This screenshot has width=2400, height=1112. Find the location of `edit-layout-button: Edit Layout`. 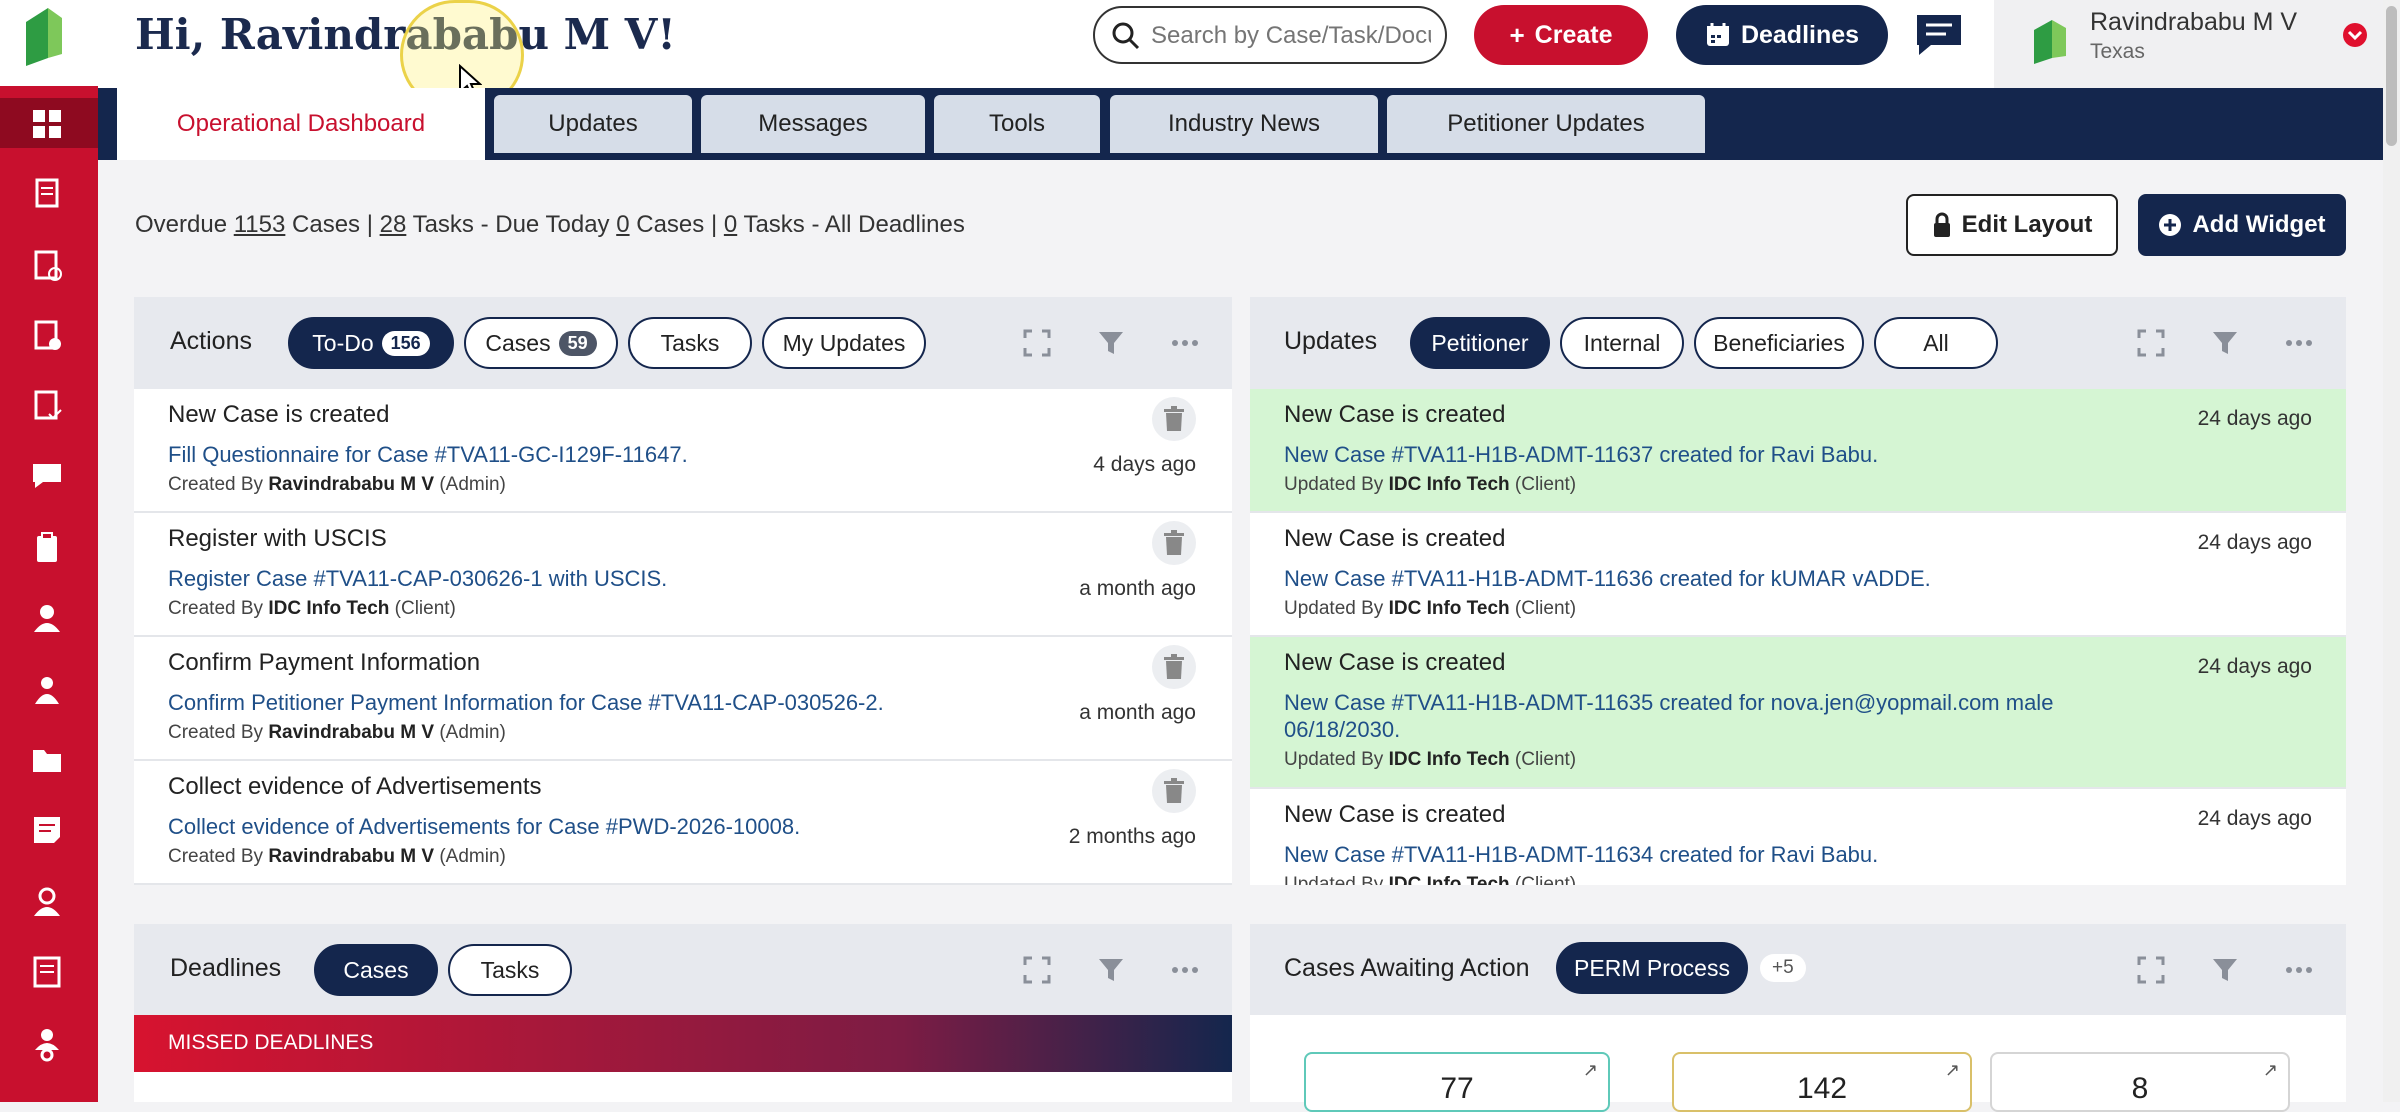

edit-layout-button: Edit Layout is located at coordinates (2012, 225).